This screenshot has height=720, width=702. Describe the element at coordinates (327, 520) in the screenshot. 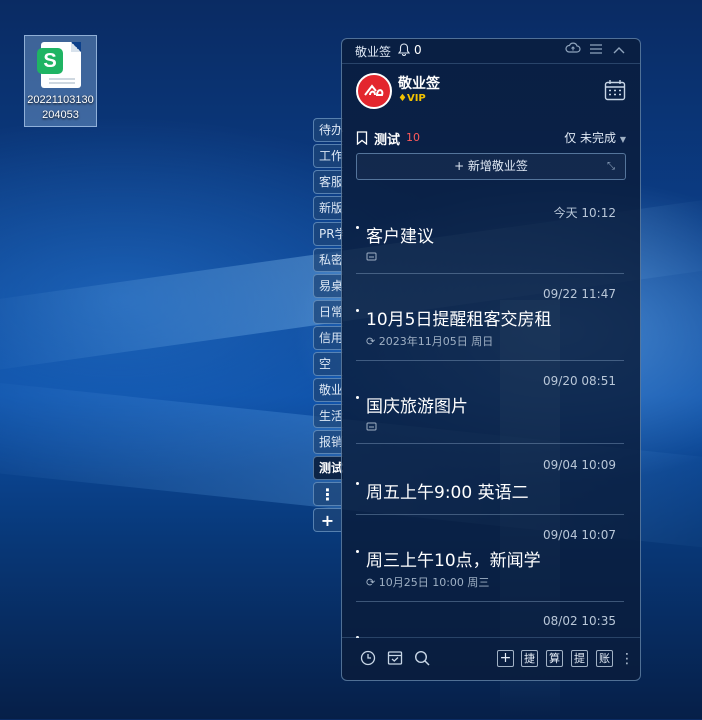

I see `add-tab-button: +` at that location.